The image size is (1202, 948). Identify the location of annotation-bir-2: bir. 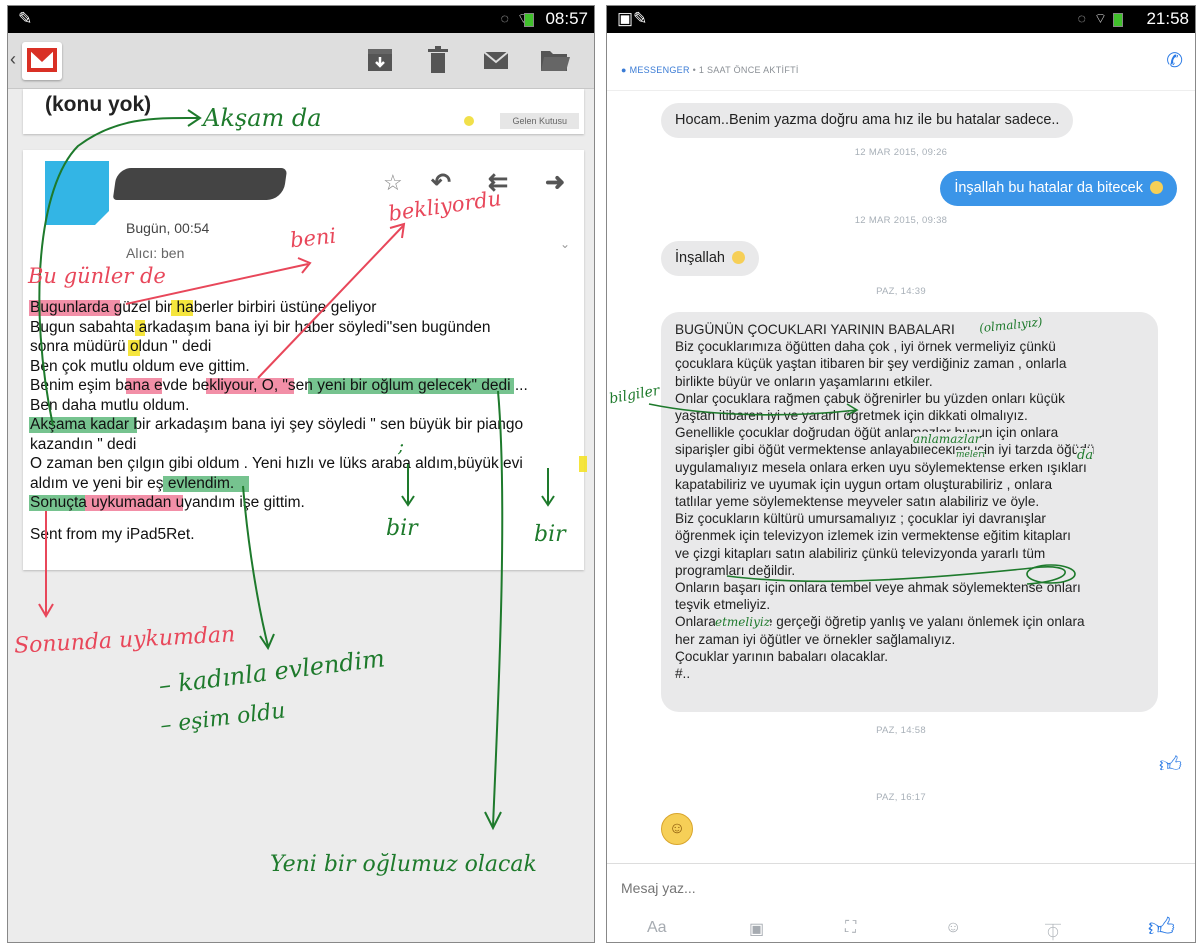
(550, 534).